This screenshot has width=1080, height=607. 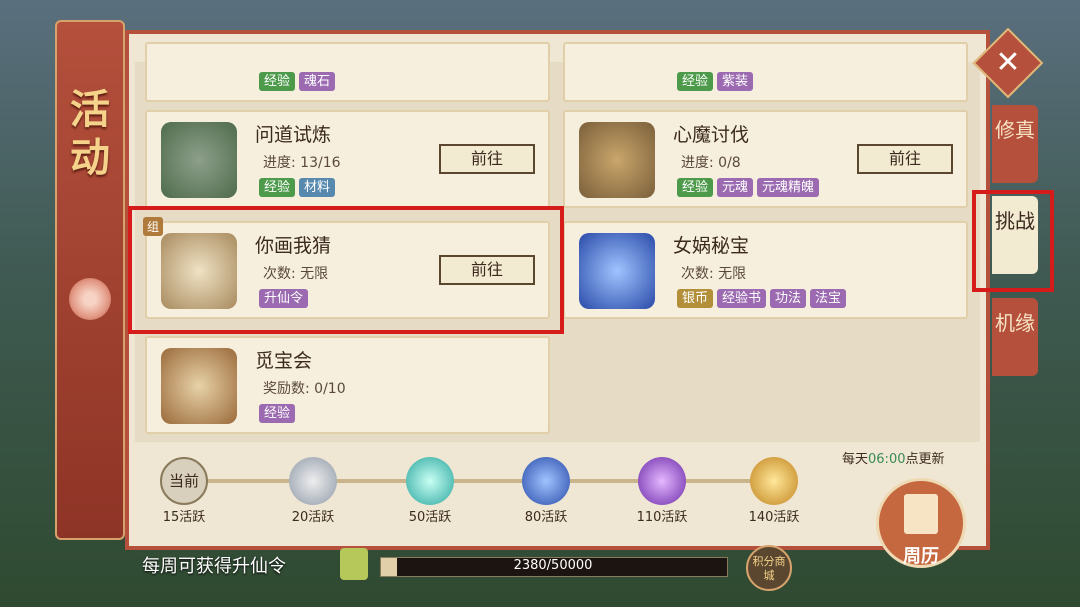 I want to click on reward-treasure-icon, so click(x=546, y=481).